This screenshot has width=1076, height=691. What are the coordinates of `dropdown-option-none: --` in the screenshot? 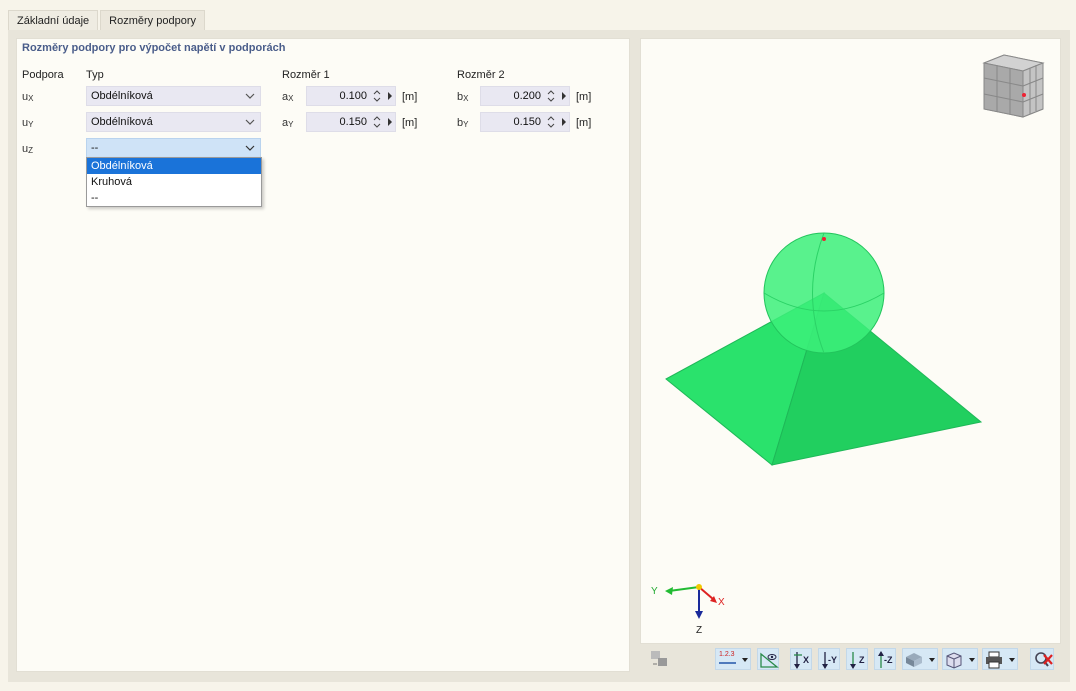 It's located at (174, 198).